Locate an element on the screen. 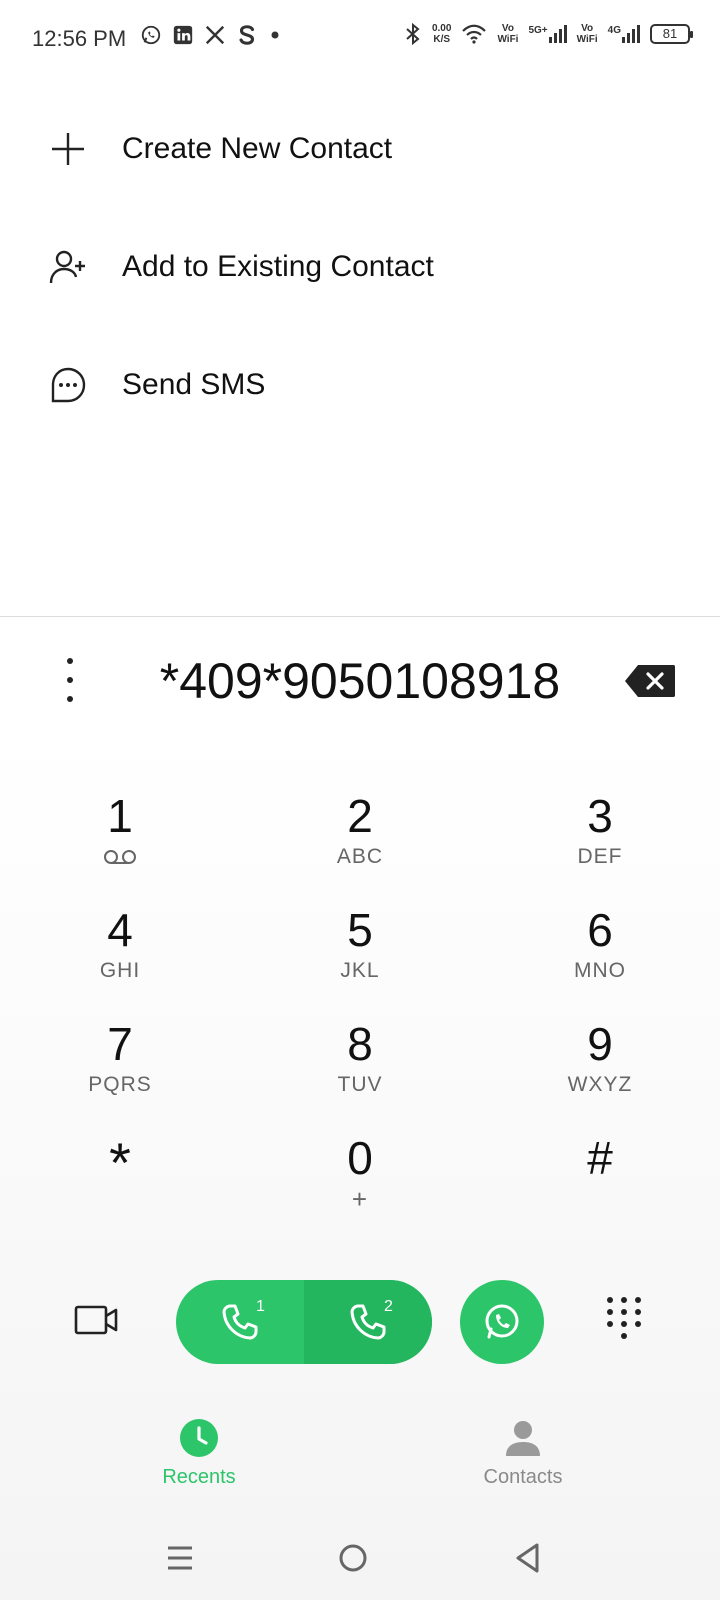  key-0: 0 + is located at coordinates (360, 1189).